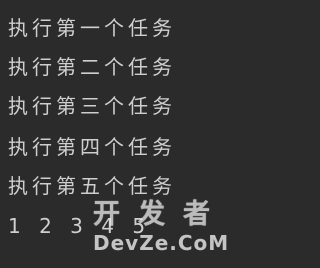 The width and height of the screenshot is (320, 268). Describe the element at coordinates (92, 106) in the screenshot. I see `console-line: 执行第三个任务` at that location.